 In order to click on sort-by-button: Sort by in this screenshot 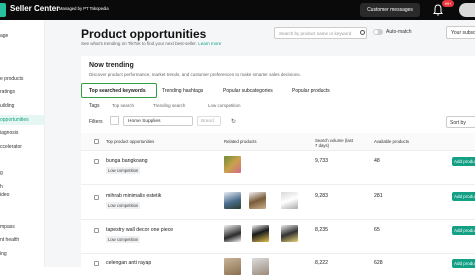, I will do `click(460, 122)`.